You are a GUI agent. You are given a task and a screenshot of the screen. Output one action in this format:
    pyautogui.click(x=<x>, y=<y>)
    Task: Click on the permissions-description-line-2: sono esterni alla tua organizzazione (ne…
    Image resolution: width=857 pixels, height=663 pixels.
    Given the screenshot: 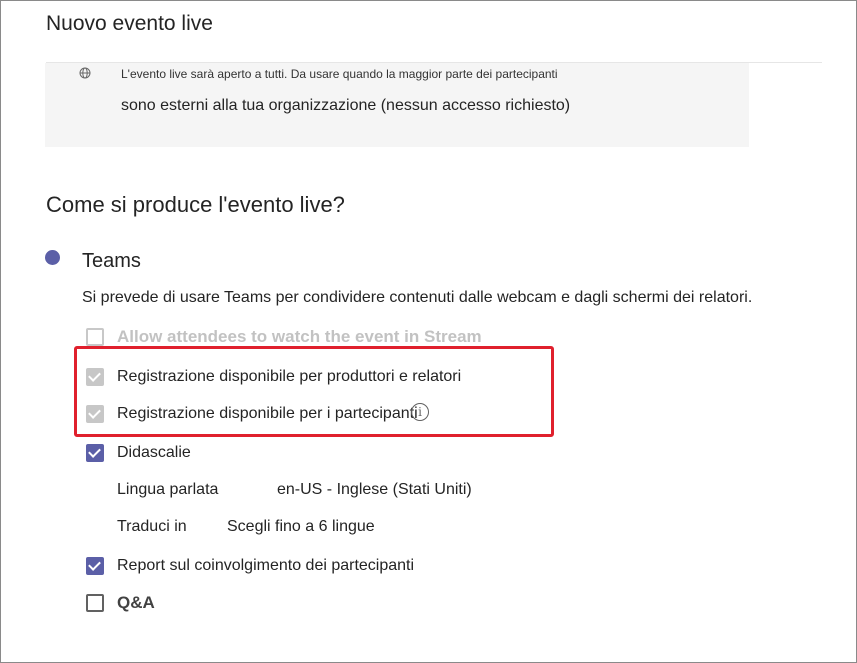 What is the action you would take?
    pyautogui.click(x=346, y=105)
    